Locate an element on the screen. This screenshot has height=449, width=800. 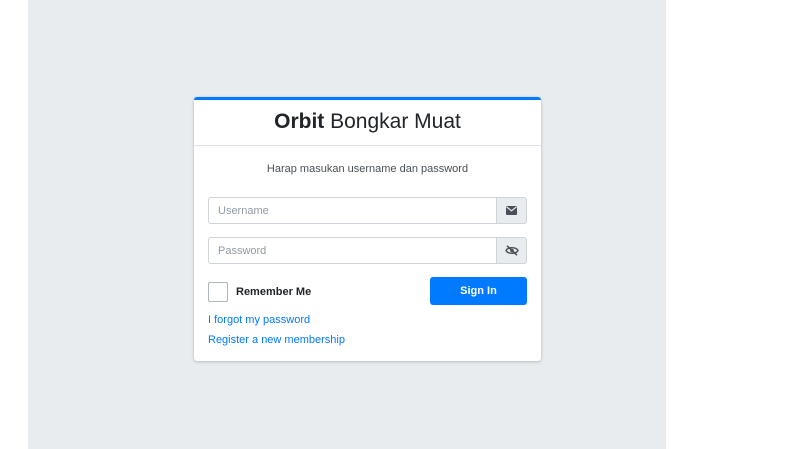
forgot-password-link: I forgot my password is located at coordinates (259, 320).